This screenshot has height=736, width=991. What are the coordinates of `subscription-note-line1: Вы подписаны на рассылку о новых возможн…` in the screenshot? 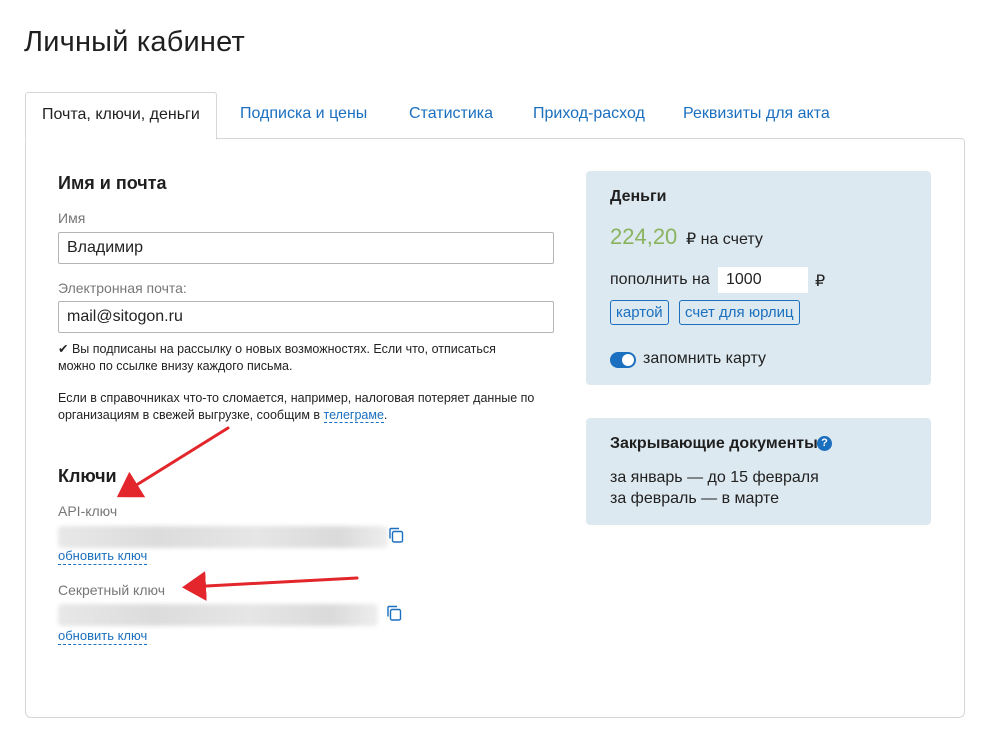 It's located at (283, 349).